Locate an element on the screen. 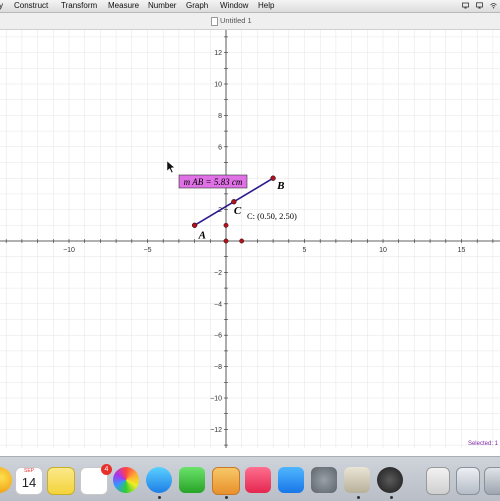 This screenshot has width=500, height=501. measurement-text: m AB = 5.83 cm is located at coordinates (213, 182).